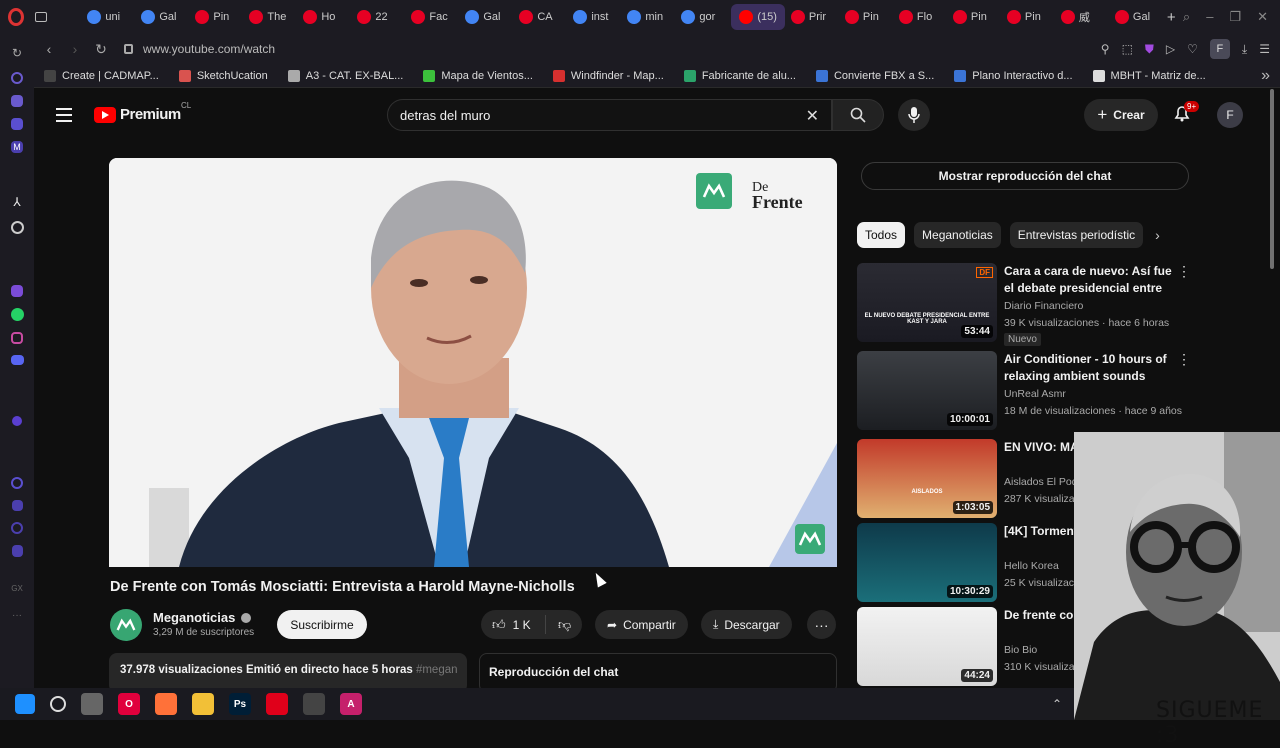  I want to click on browser-tab: Fac, so click(433, 17).